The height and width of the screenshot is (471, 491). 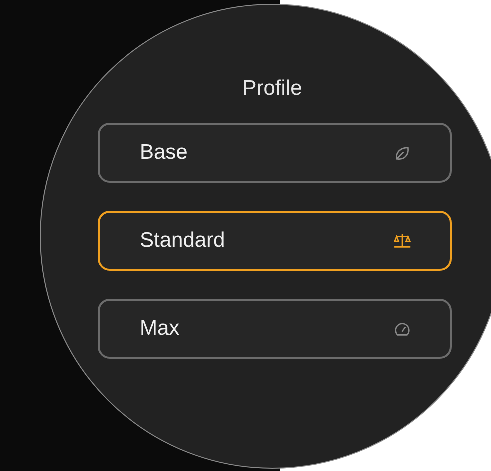 What do you see at coordinates (275, 241) in the screenshot?
I see `profile-option: Standard` at bounding box center [275, 241].